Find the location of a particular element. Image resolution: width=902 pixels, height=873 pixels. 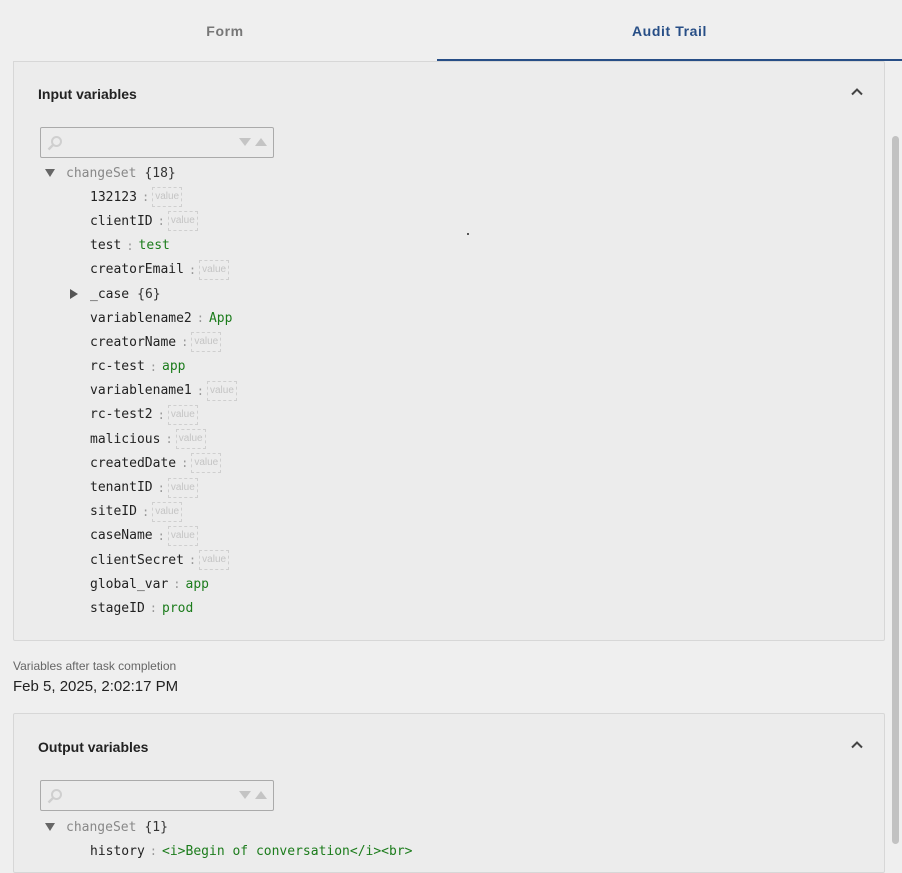

tree-row: test is located at coordinates (140, 246).